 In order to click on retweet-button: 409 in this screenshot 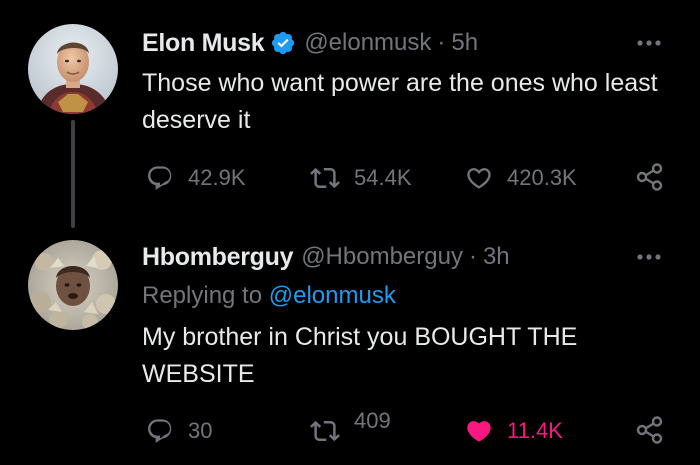, I will do `click(350, 427)`.